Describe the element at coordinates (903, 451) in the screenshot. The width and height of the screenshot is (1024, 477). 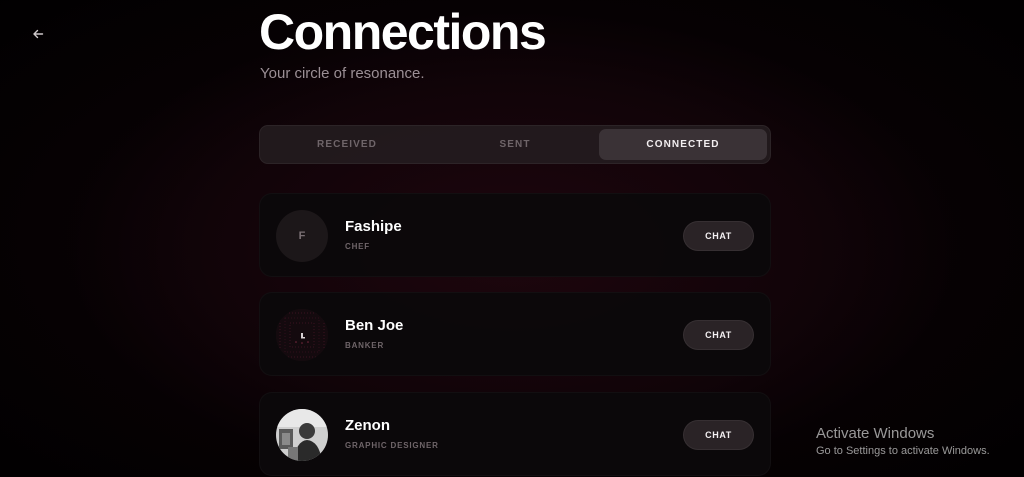
I see `watermark-subtitle: Go to Settings to activate Windows.` at that location.